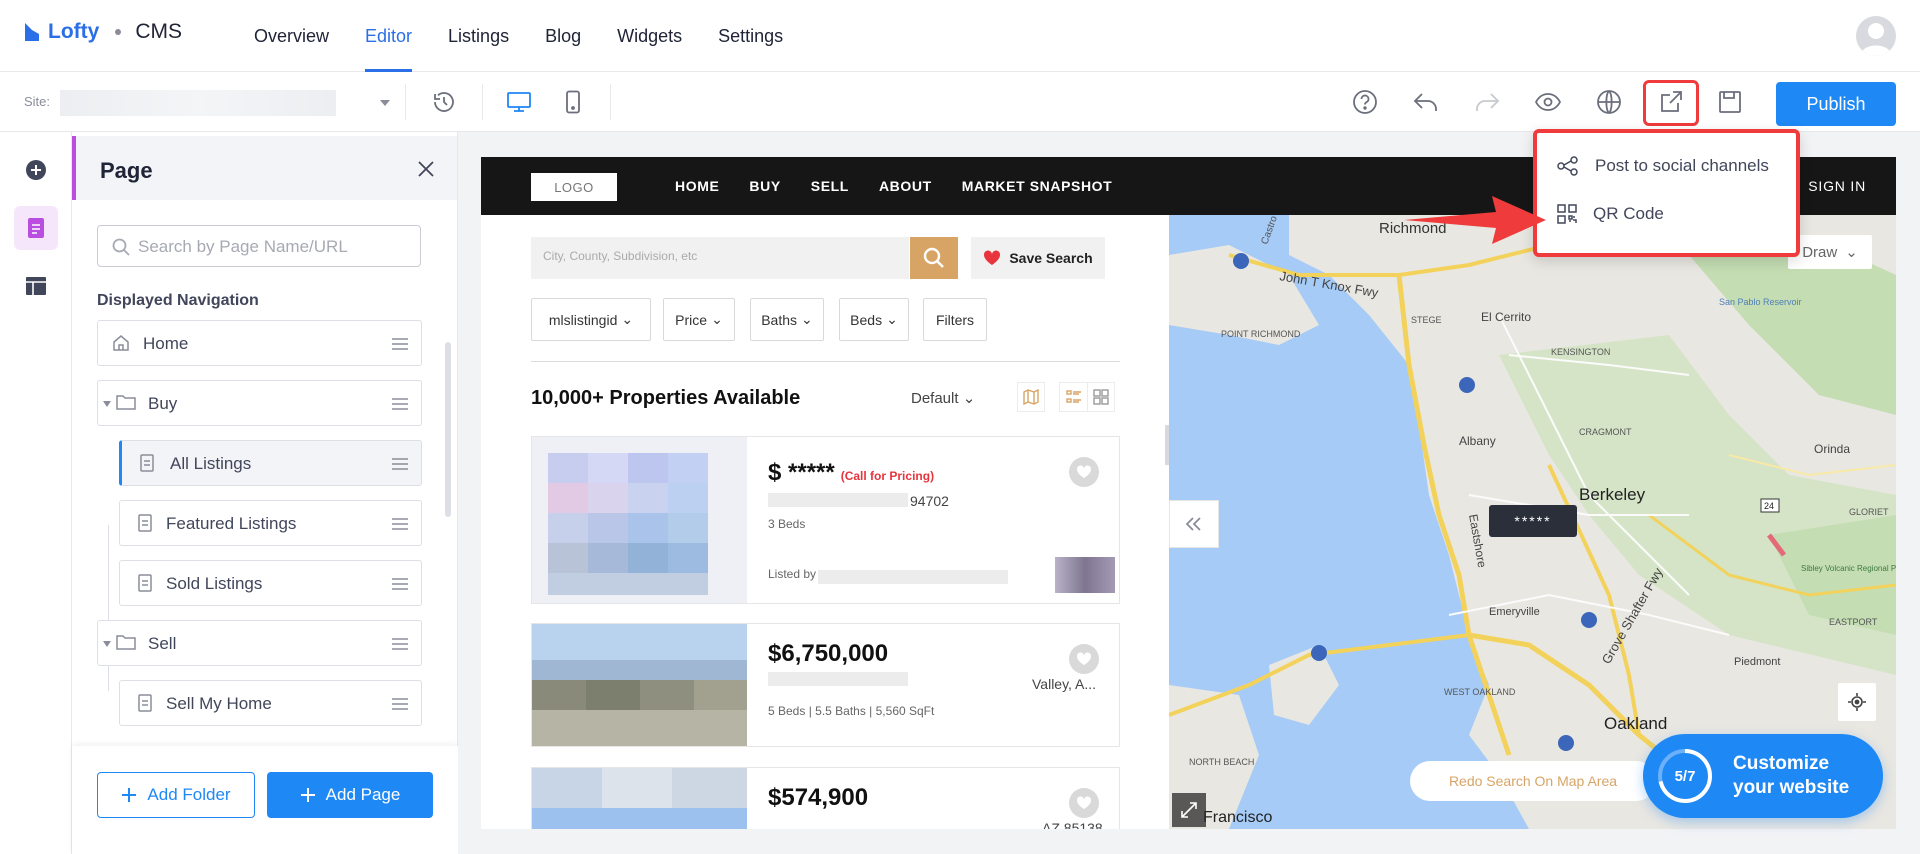 Image resolution: width=1920 pixels, height=854 pixels. I want to click on nav-blog: Blog, so click(563, 36).